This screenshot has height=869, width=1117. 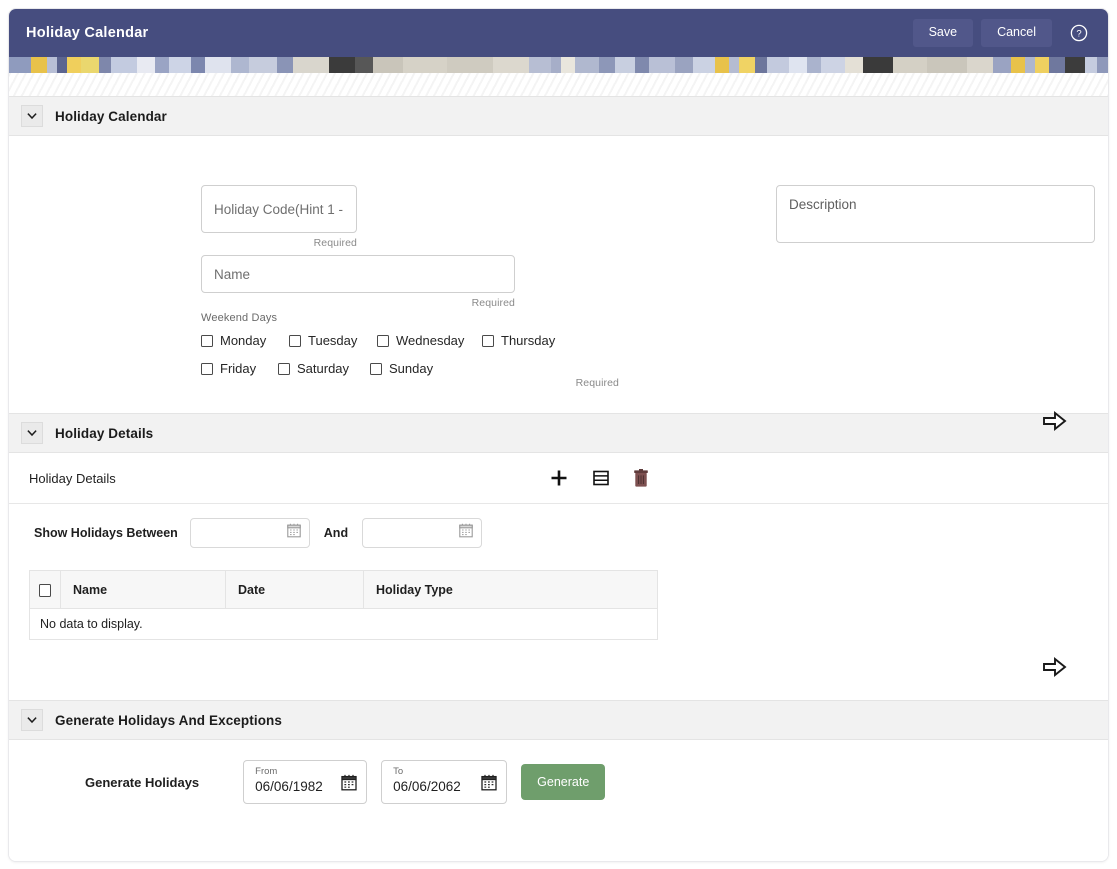 I want to click on checkbox-label: Monday, so click(x=243, y=340).